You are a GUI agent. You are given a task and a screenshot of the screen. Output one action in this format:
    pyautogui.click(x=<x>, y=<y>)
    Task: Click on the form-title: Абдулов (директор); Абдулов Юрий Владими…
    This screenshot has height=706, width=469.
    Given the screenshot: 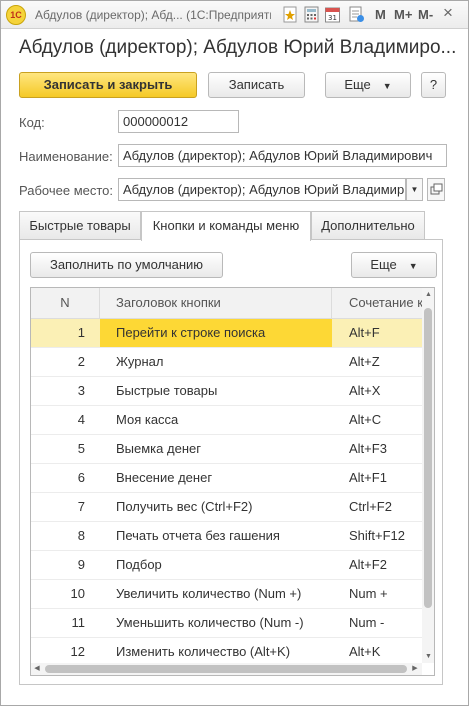 What is the action you would take?
    pyautogui.click(x=238, y=47)
    